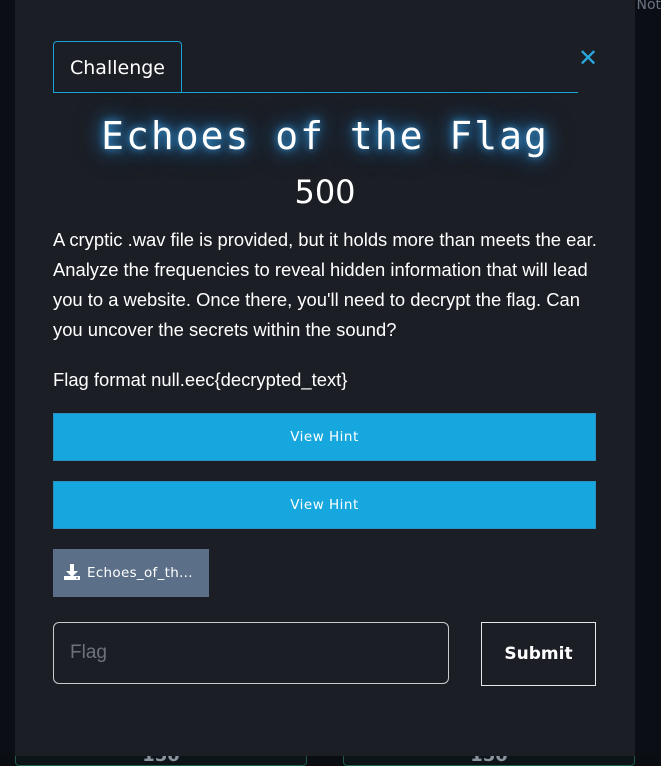 This screenshot has height=766, width=661. Describe the element at coordinates (251, 653) in the screenshot. I see `flag-input` at that location.